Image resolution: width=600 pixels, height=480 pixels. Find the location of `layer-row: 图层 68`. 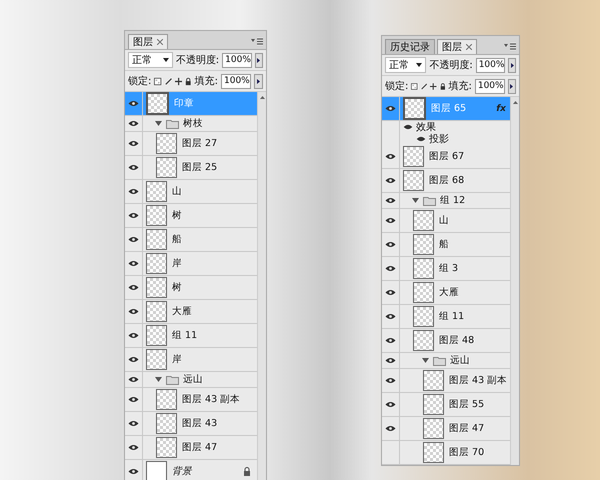

layer-row: 图层 68 is located at coordinates (446, 181).